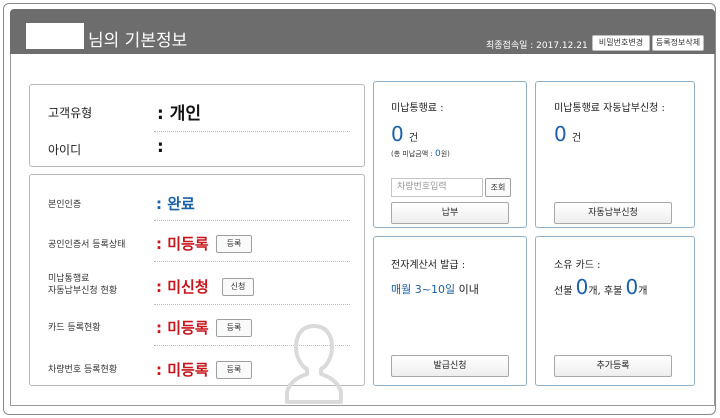  Describe the element at coordinates (55, 36) in the screenshot. I see `user-name-masked` at that location.